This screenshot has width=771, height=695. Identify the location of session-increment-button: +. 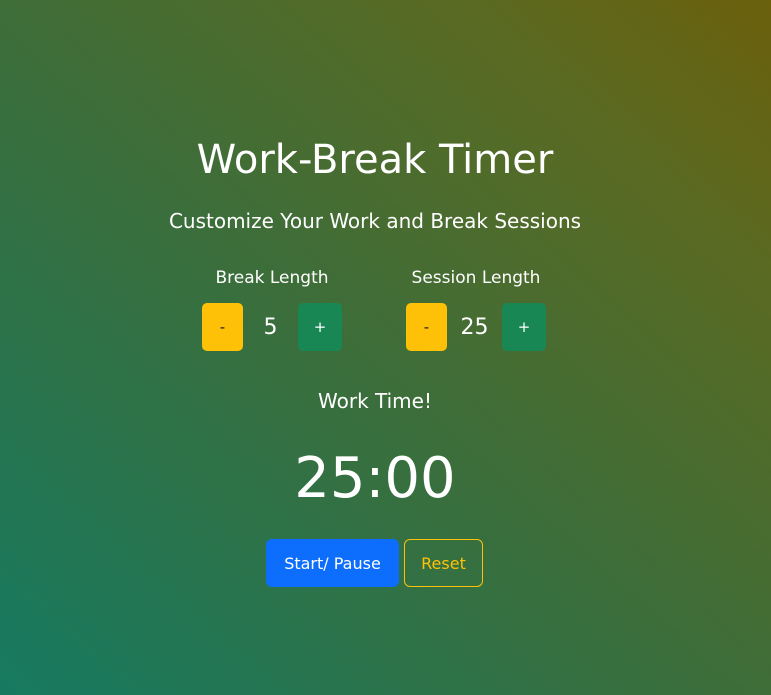
(524, 327).